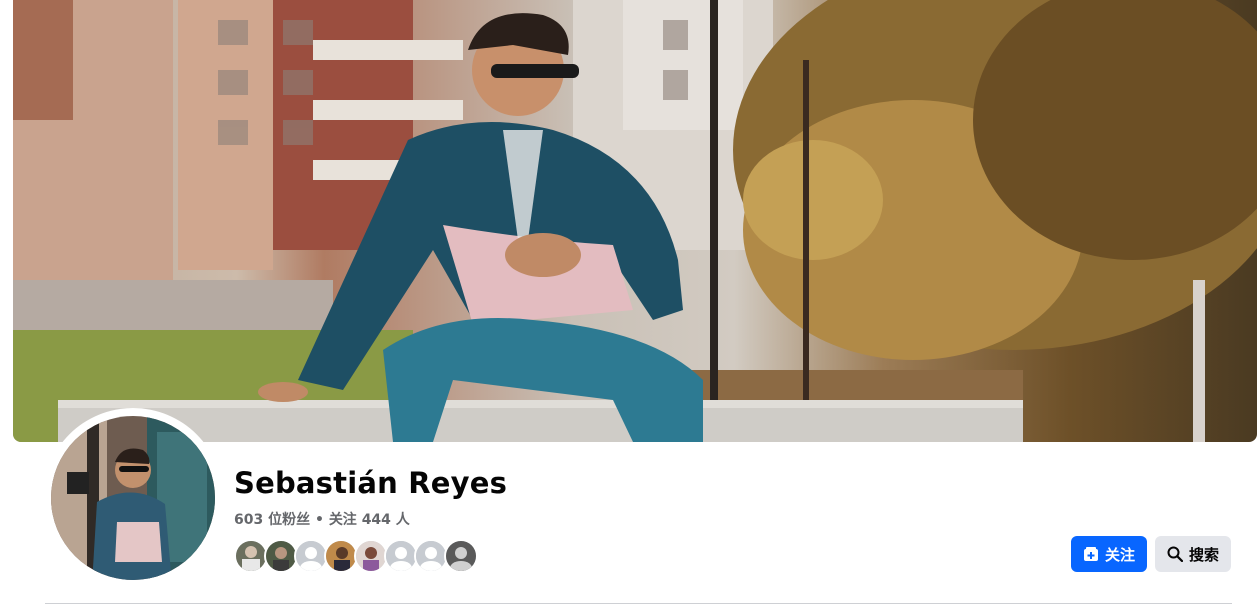 The image size is (1257, 607). Describe the element at coordinates (1203, 554) in the screenshot. I see `search-button-label: 搜索` at that location.